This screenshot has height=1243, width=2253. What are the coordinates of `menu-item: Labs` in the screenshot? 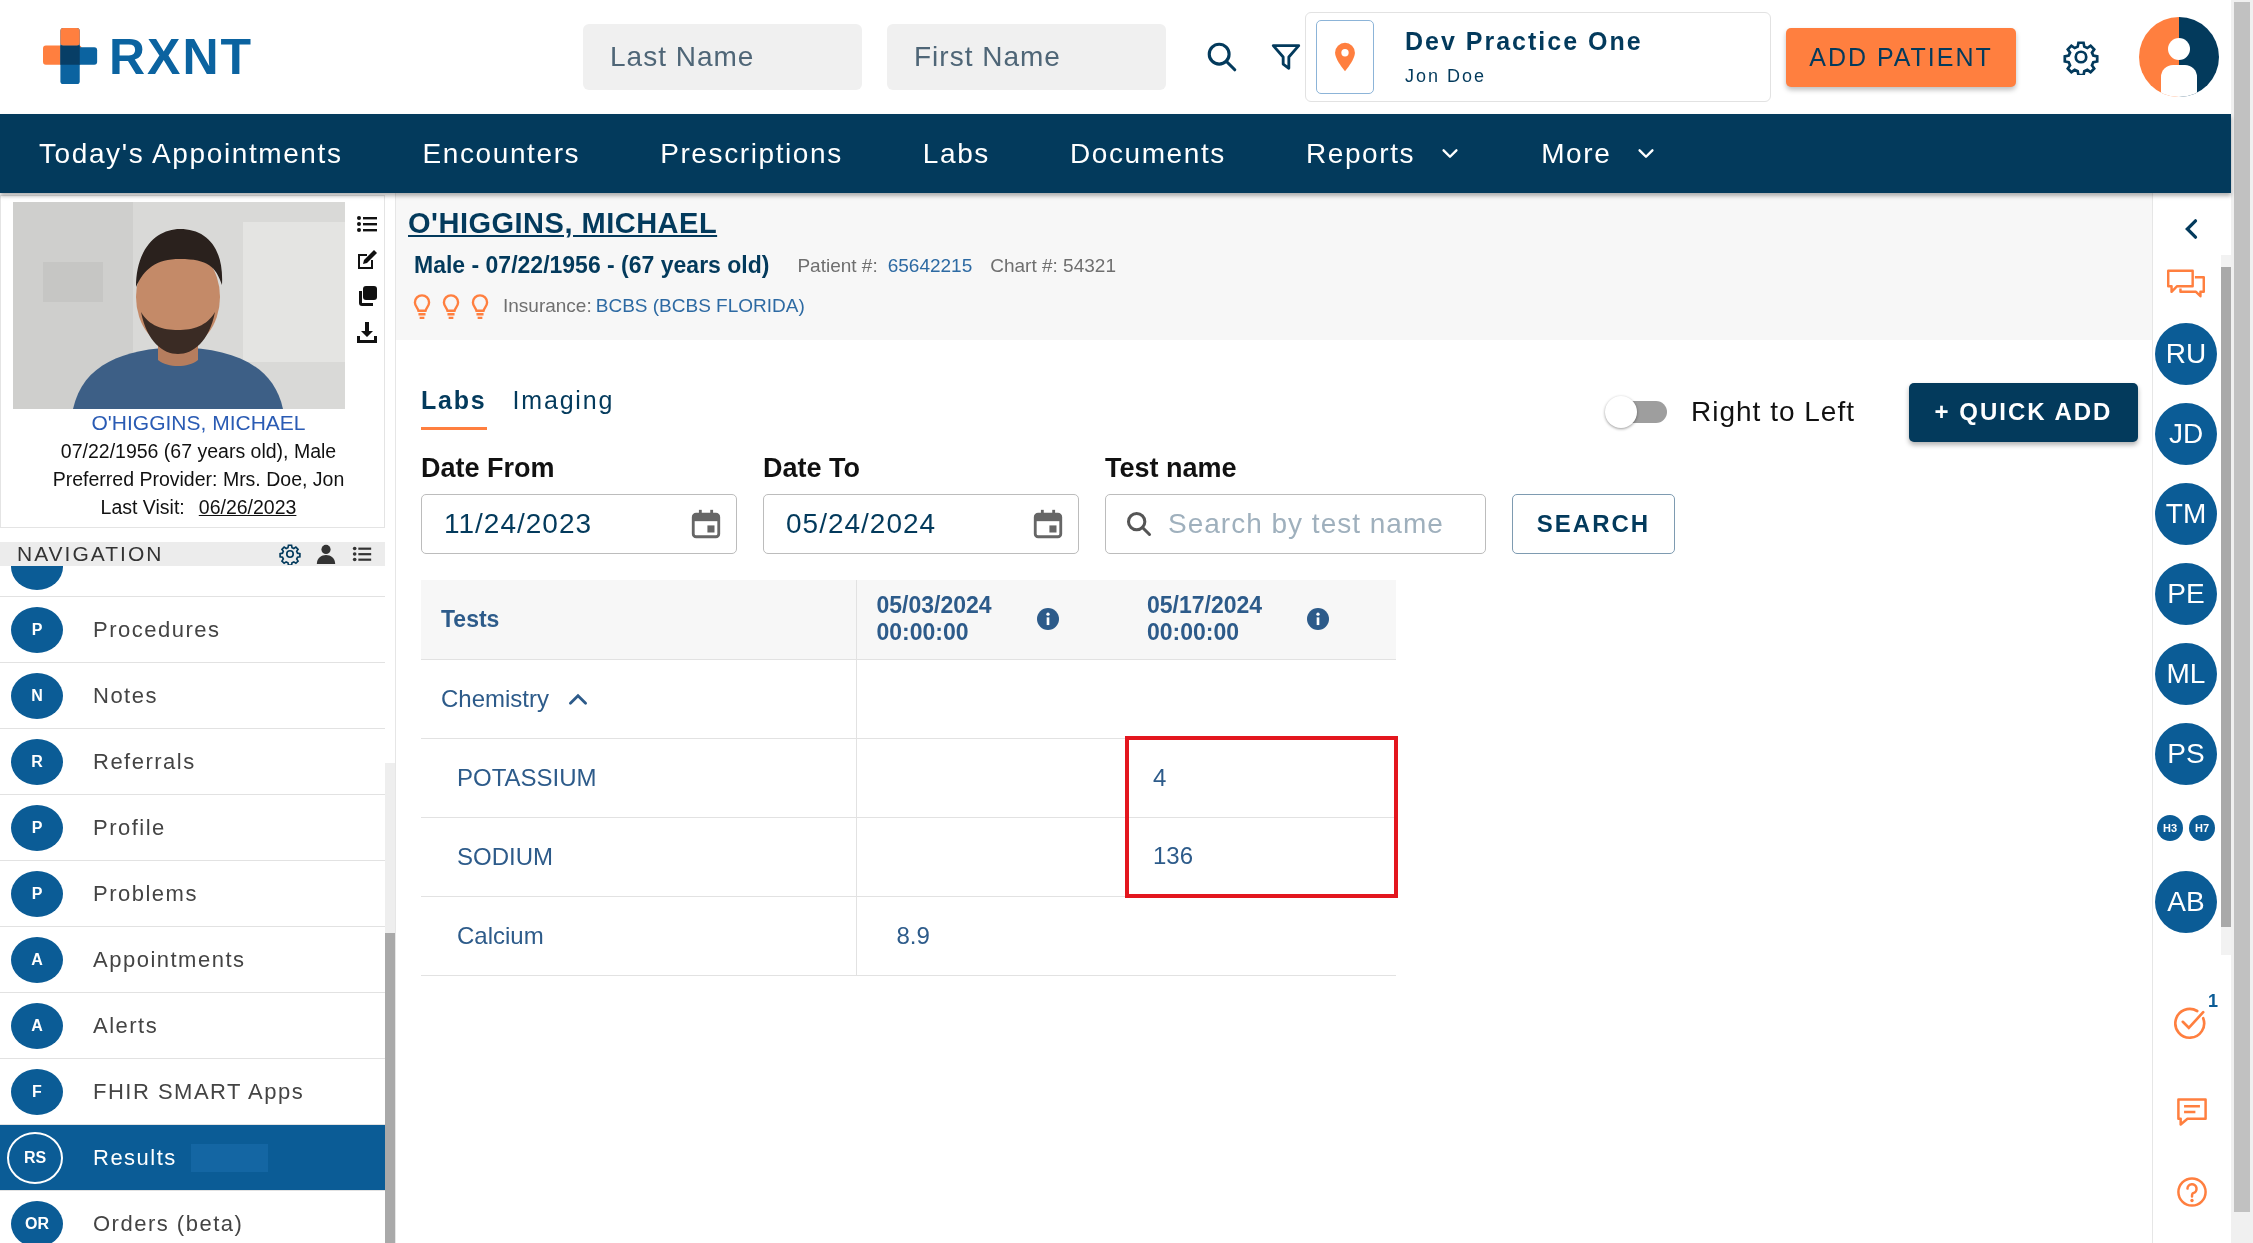 It's located at (956, 153).